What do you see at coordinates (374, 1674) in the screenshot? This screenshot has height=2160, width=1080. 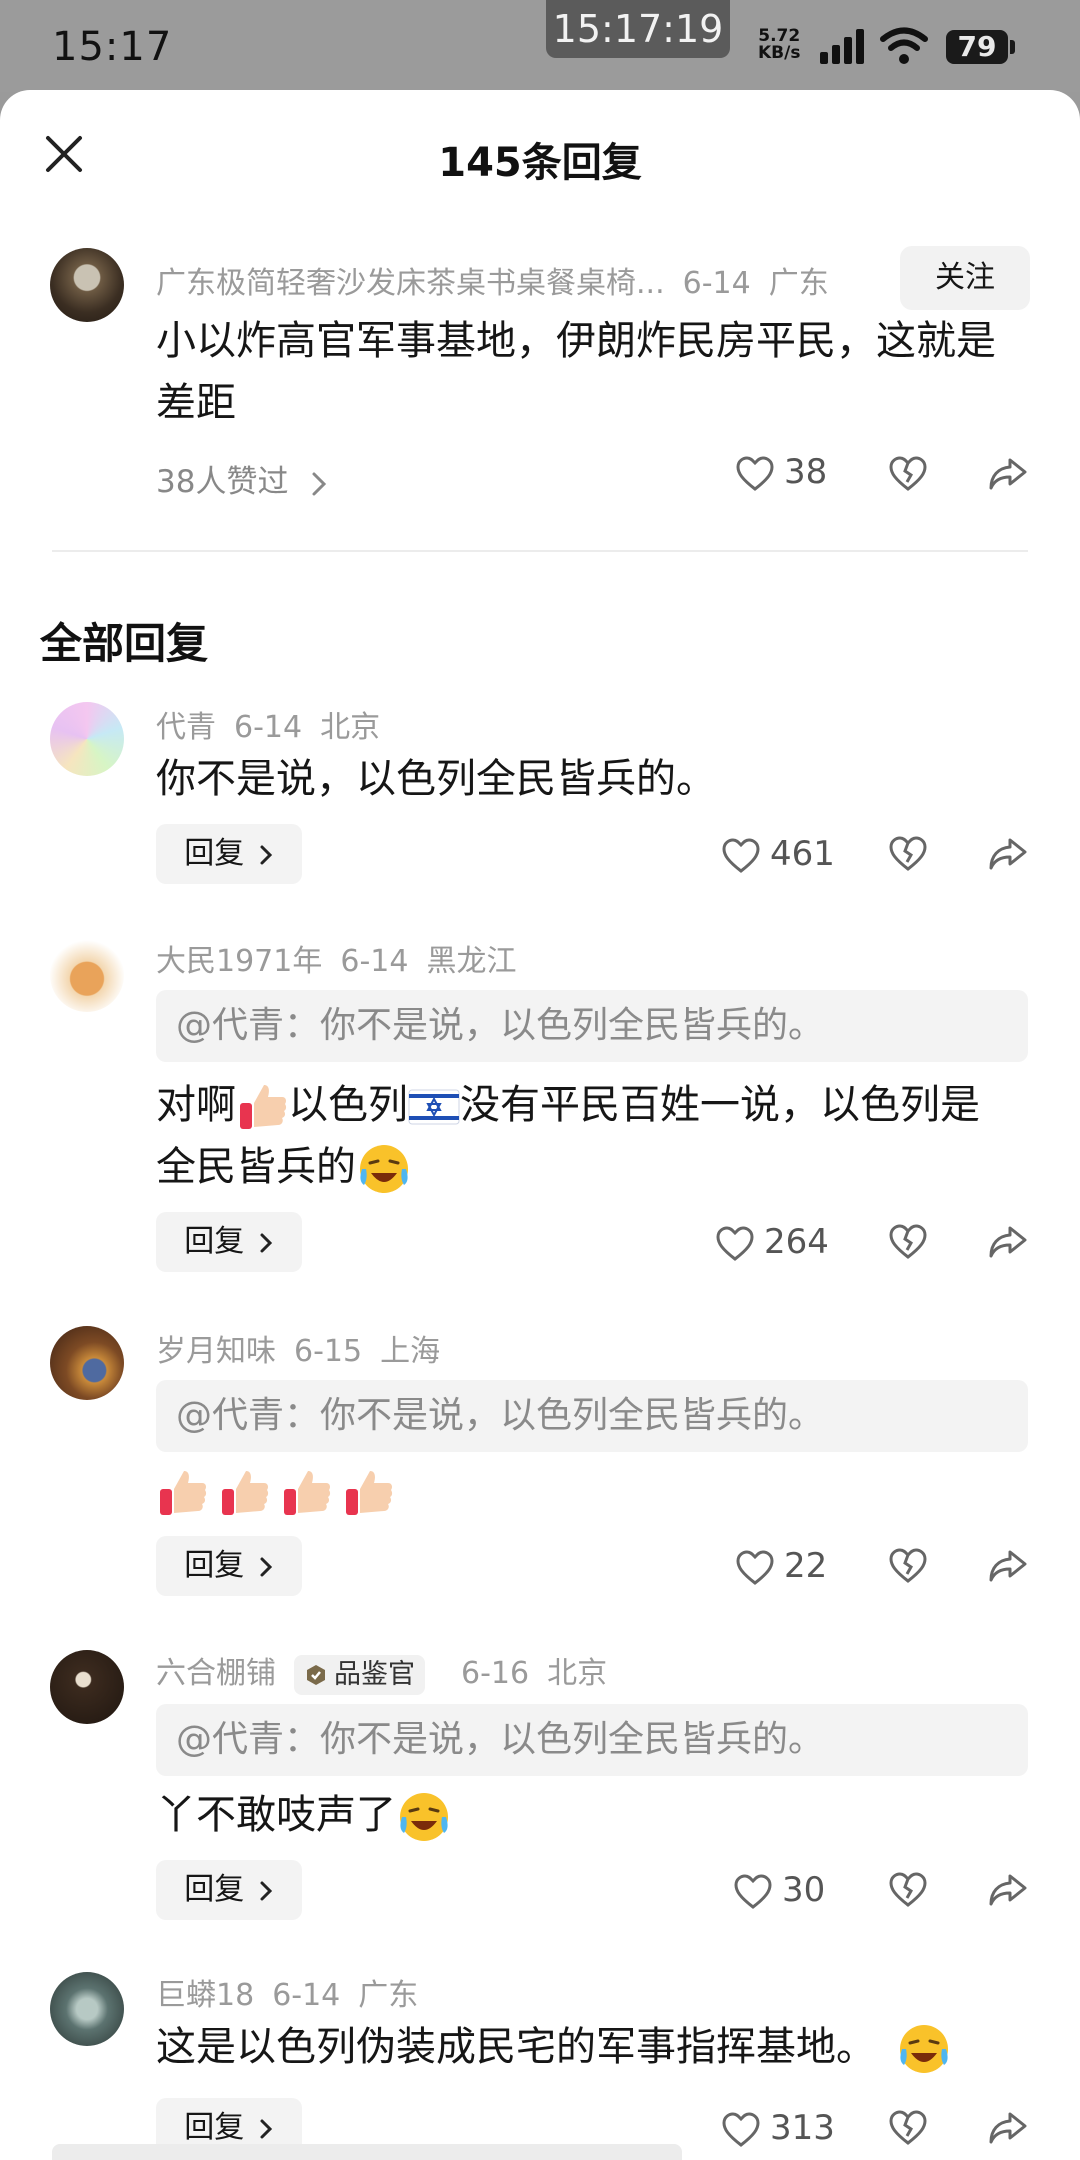 I see `badge-label: 品鉴官` at bounding box center [374, 1674].